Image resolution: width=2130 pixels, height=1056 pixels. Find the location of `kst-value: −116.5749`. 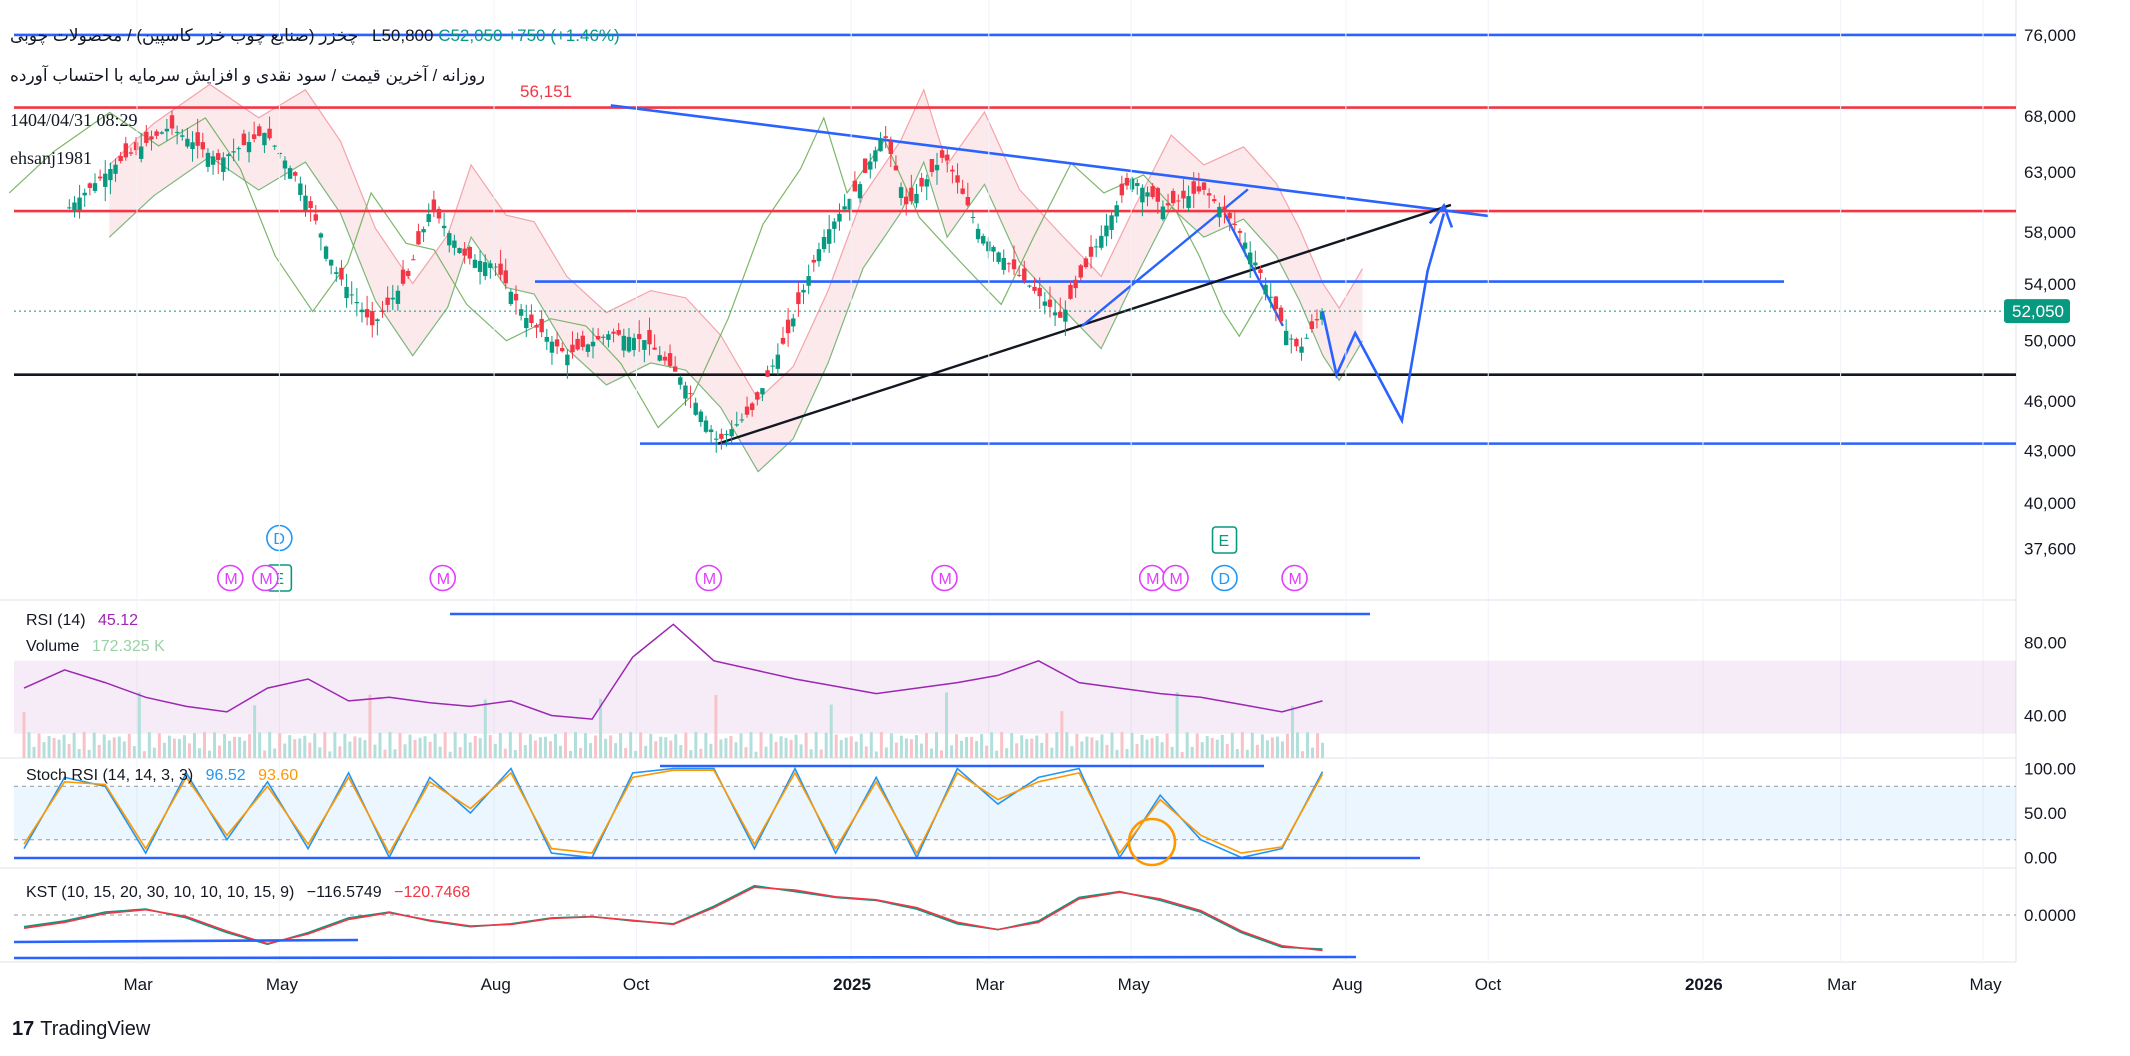

kst-value: −116.5749 is located at coordinates (344, 892).